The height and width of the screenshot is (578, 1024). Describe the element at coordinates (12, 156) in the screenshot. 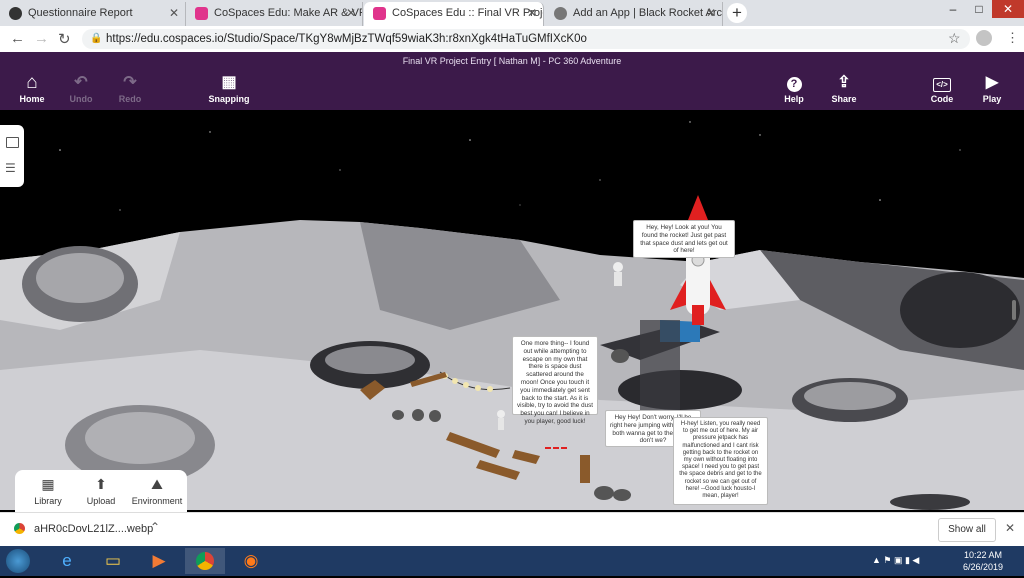

I see `side-panel-tab: ☰` at that location.